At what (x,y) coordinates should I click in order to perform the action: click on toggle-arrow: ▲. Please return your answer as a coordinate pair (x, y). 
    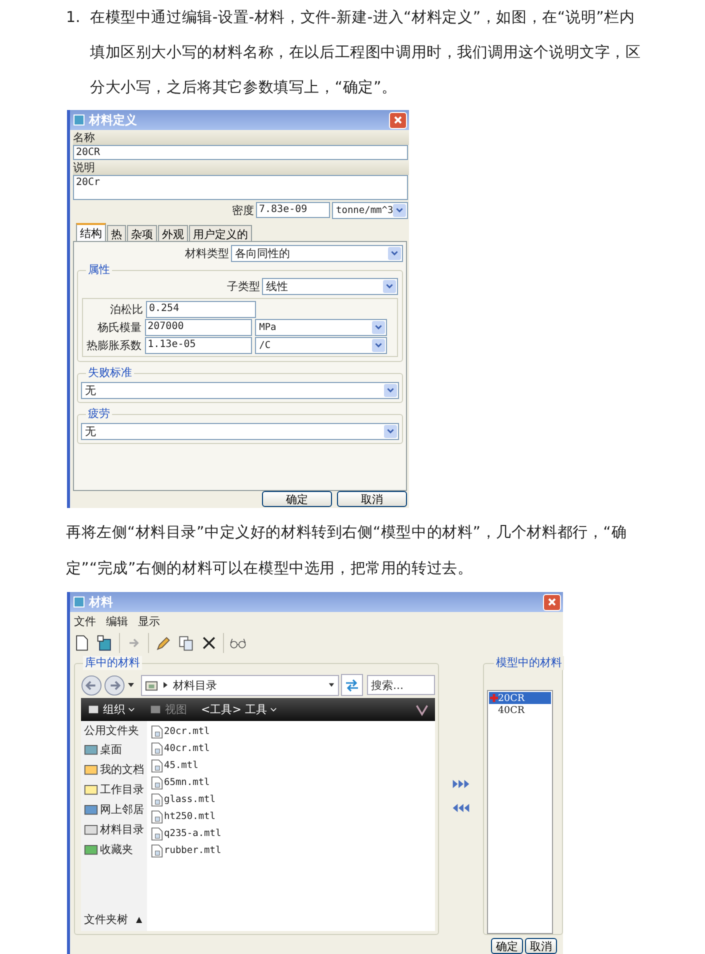
    Looking at the image, I should click on (139, 919).